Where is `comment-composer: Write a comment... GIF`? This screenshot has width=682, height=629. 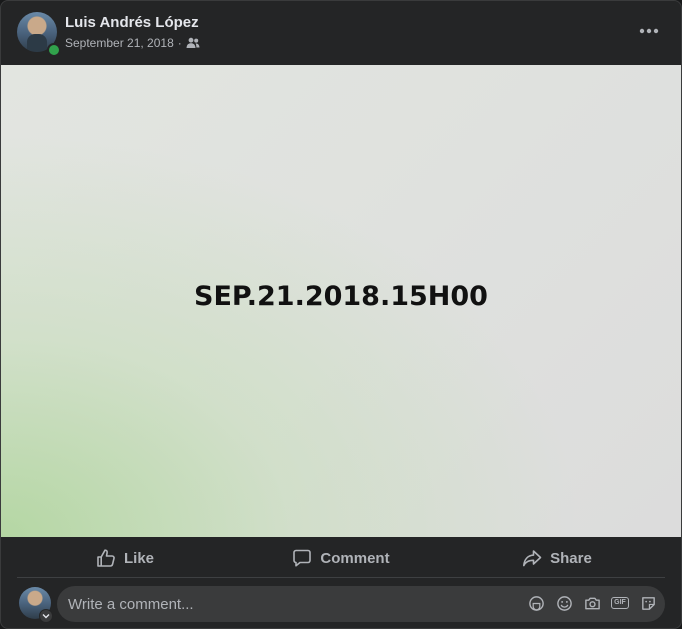
comment-composer: Write a comment... GIF is located at coordinates (341, 605).